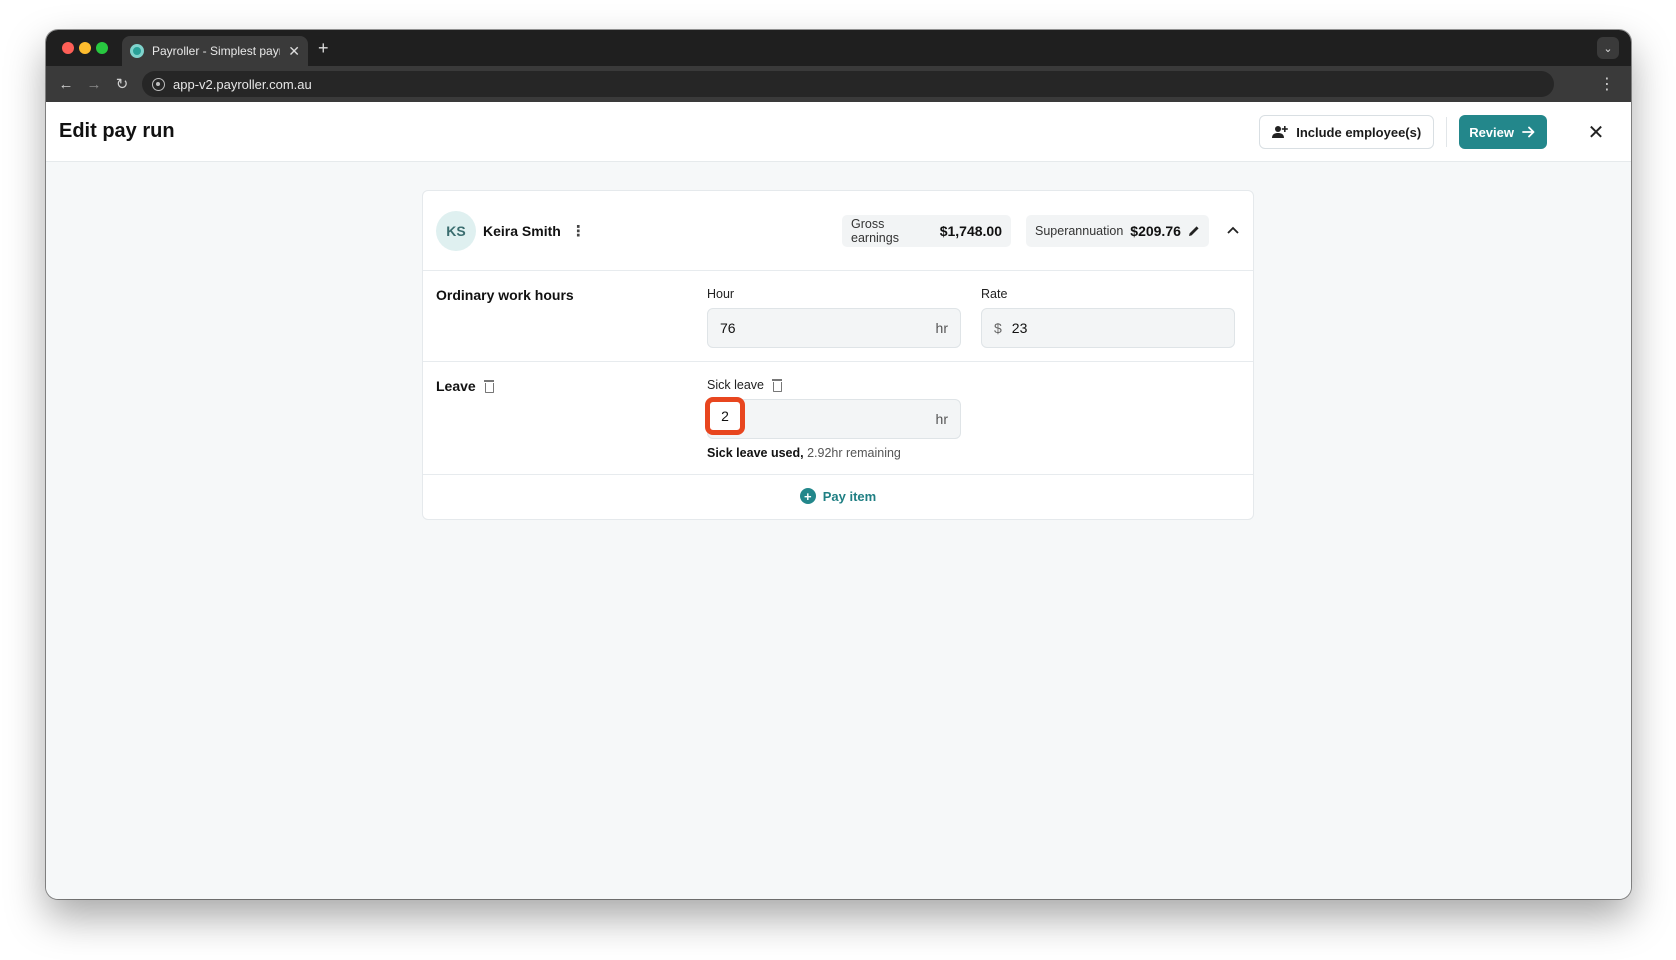 This screenshot has width=1676, height=960. I want to click on browser-toolbar: ← → ↻ app-v2.payroller.com.au ⋮, so click(838, 84).